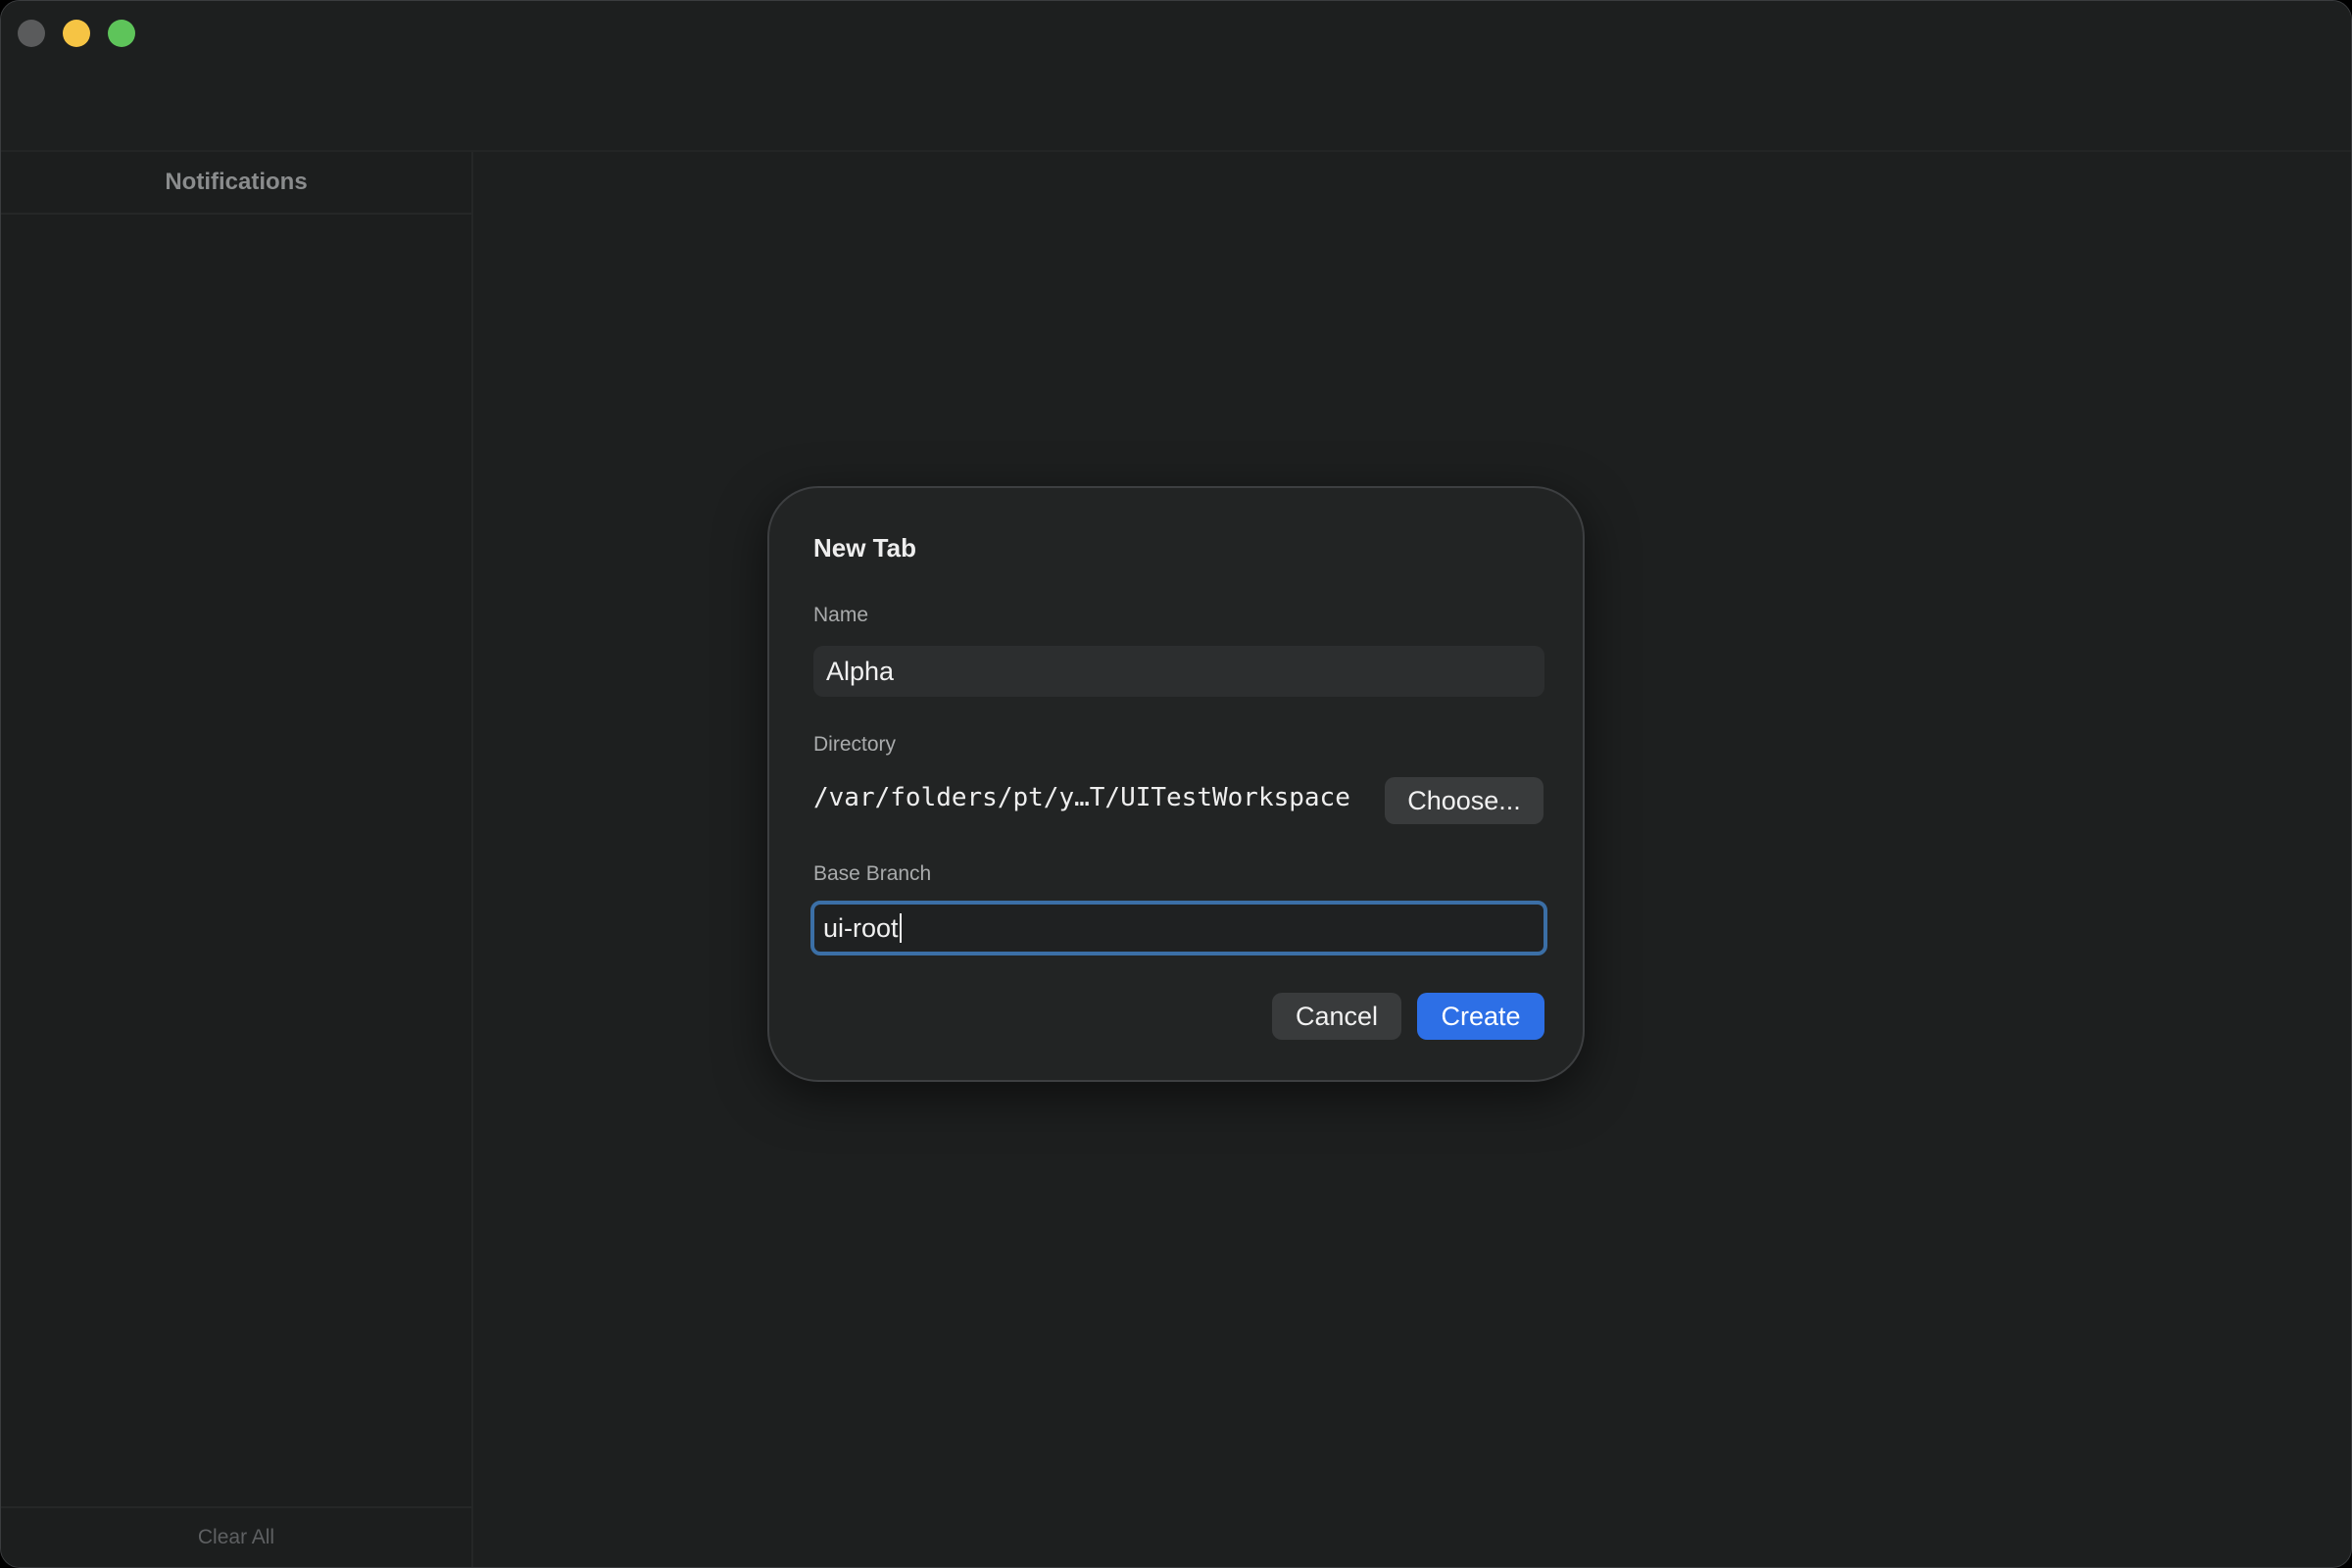 This screenshot has height=1568, width=2352. Describe the element at coordinates (900, 928) in the screenshot. I see `text-caret` at that location.